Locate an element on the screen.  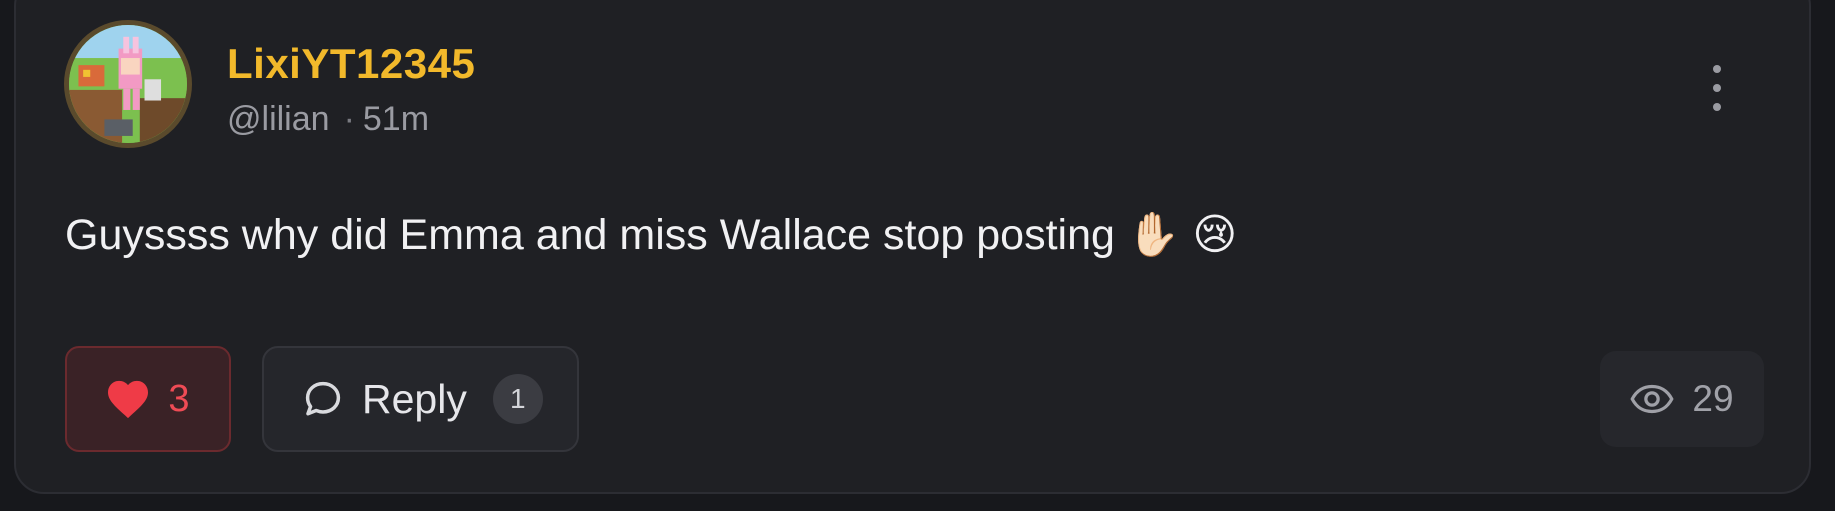
reply-button: Reply 1 is located at coordinates (420, 399).